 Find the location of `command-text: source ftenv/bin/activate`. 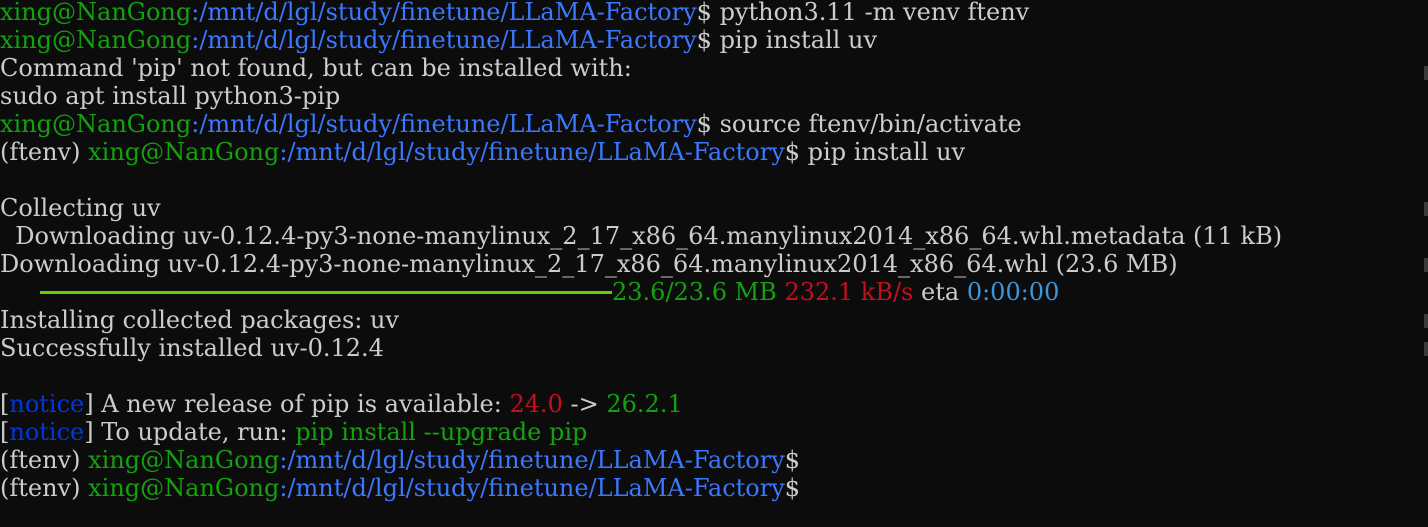

command-text: source ftenv/bin/activate is located at coordinates (866, 124).